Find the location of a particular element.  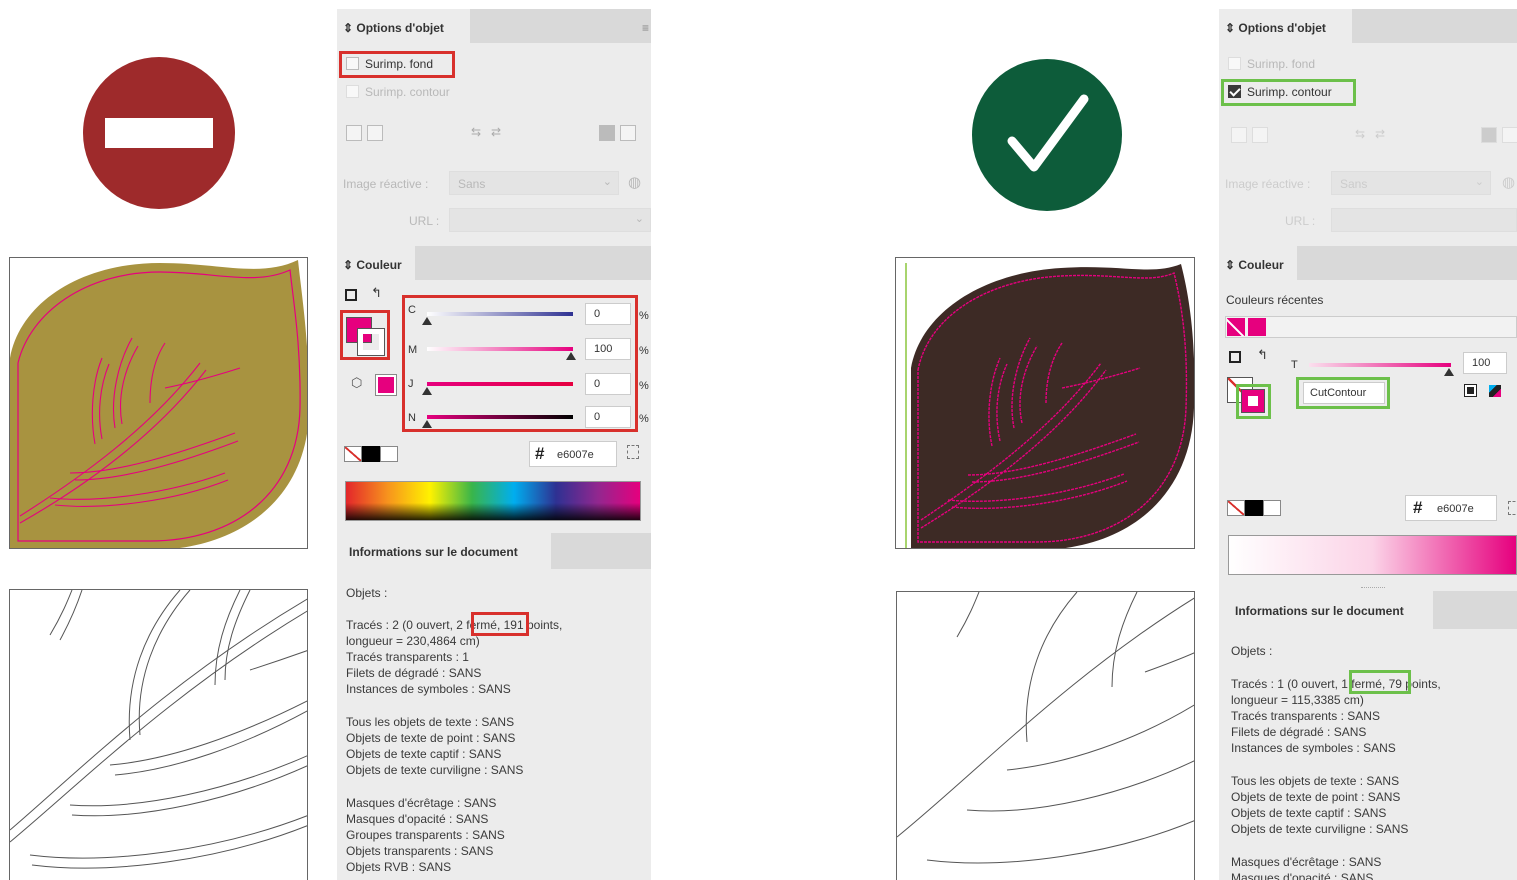

leaf-cutcontour-preview is located at coordinates (1045, 403).